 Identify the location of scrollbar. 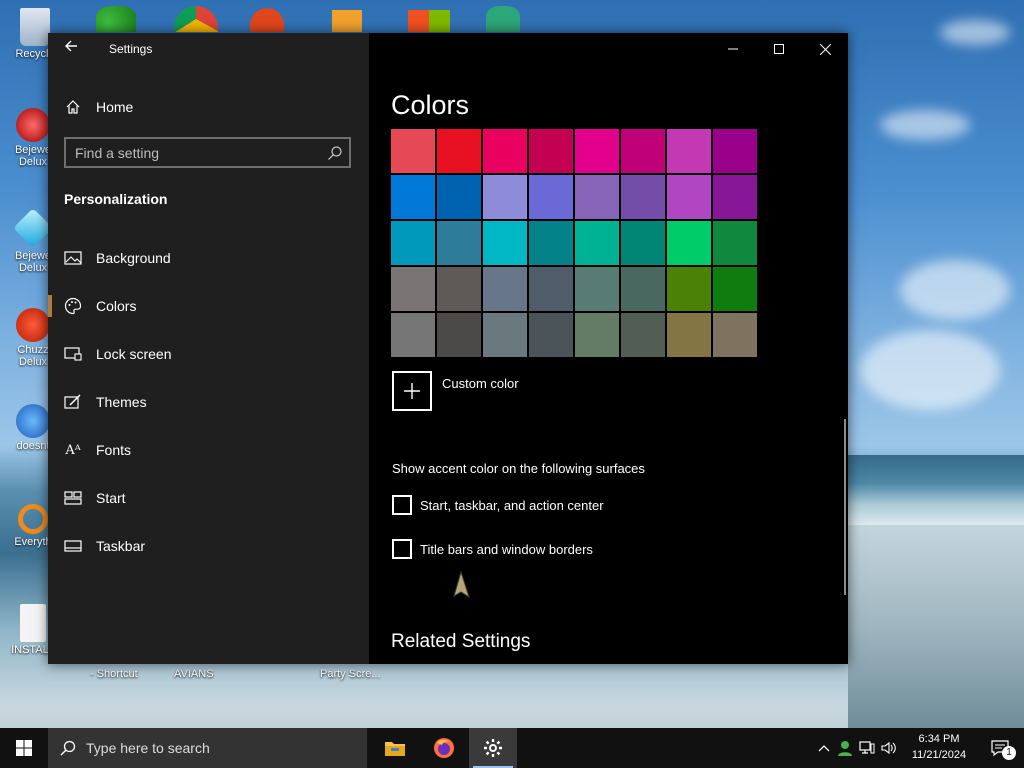
(845, 507).